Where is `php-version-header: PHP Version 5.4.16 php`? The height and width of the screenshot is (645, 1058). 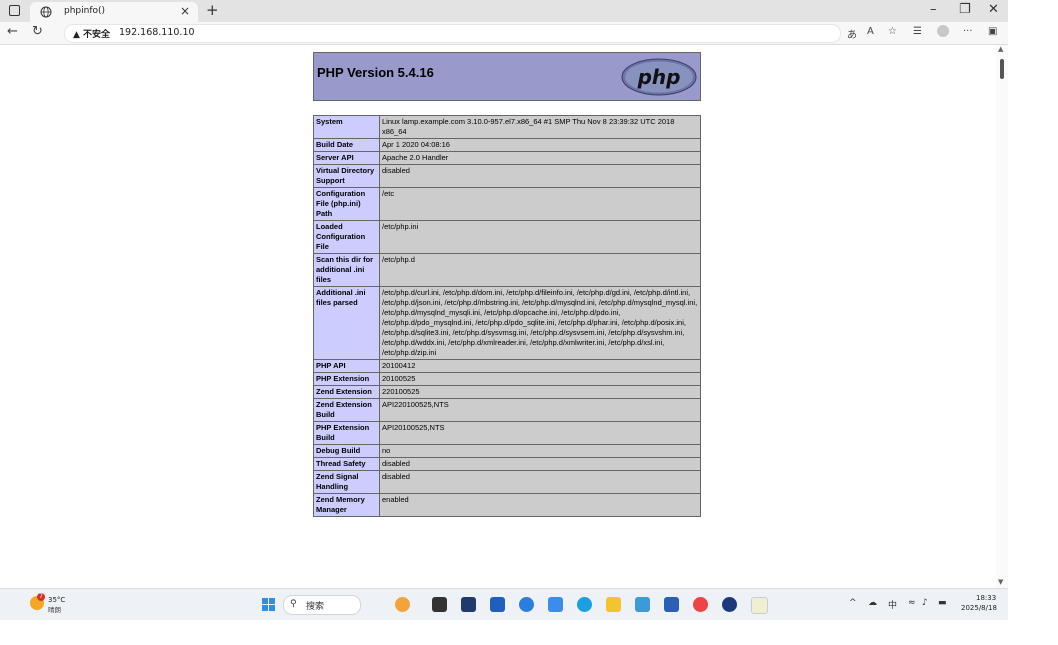 php-version-header: PHP Version 5.4.16 php is located at coordinates (507, 76).